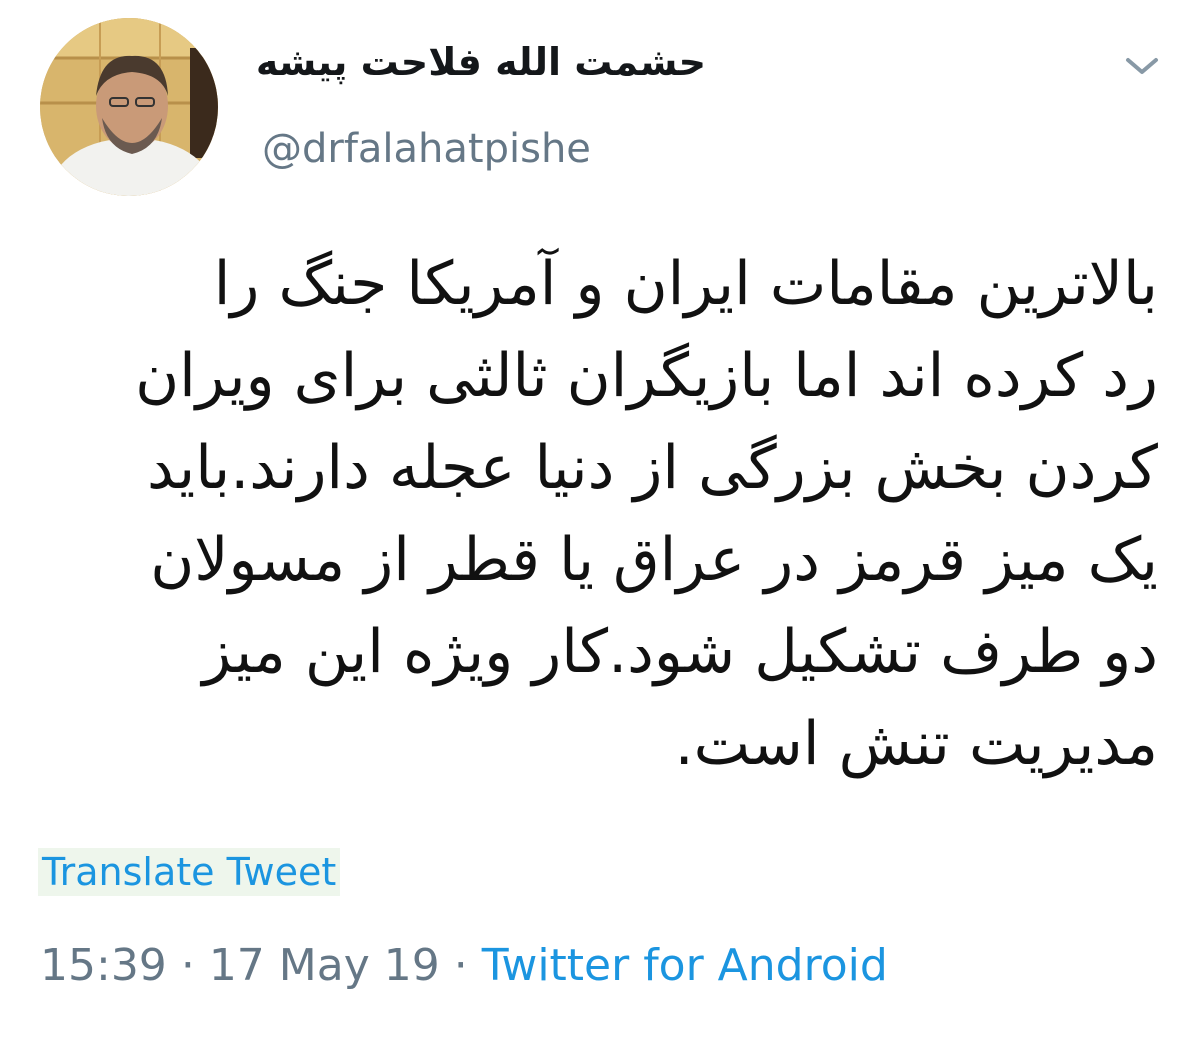 The height and width of the screenshot is (1038, 1200). Describe the element at coordinates (1142, 65) in the screenshot. I see `chevron-down-icon` at that location.